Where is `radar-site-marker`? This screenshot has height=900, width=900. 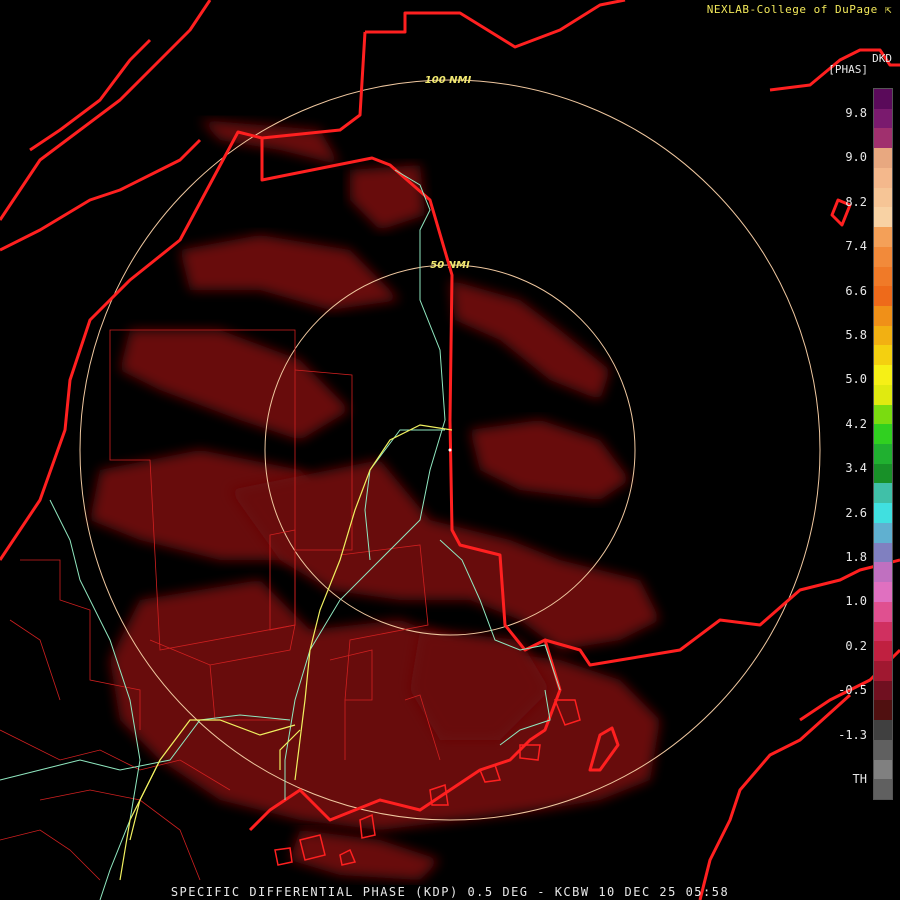 radar-site-marker is located at coordinates (450, 450).